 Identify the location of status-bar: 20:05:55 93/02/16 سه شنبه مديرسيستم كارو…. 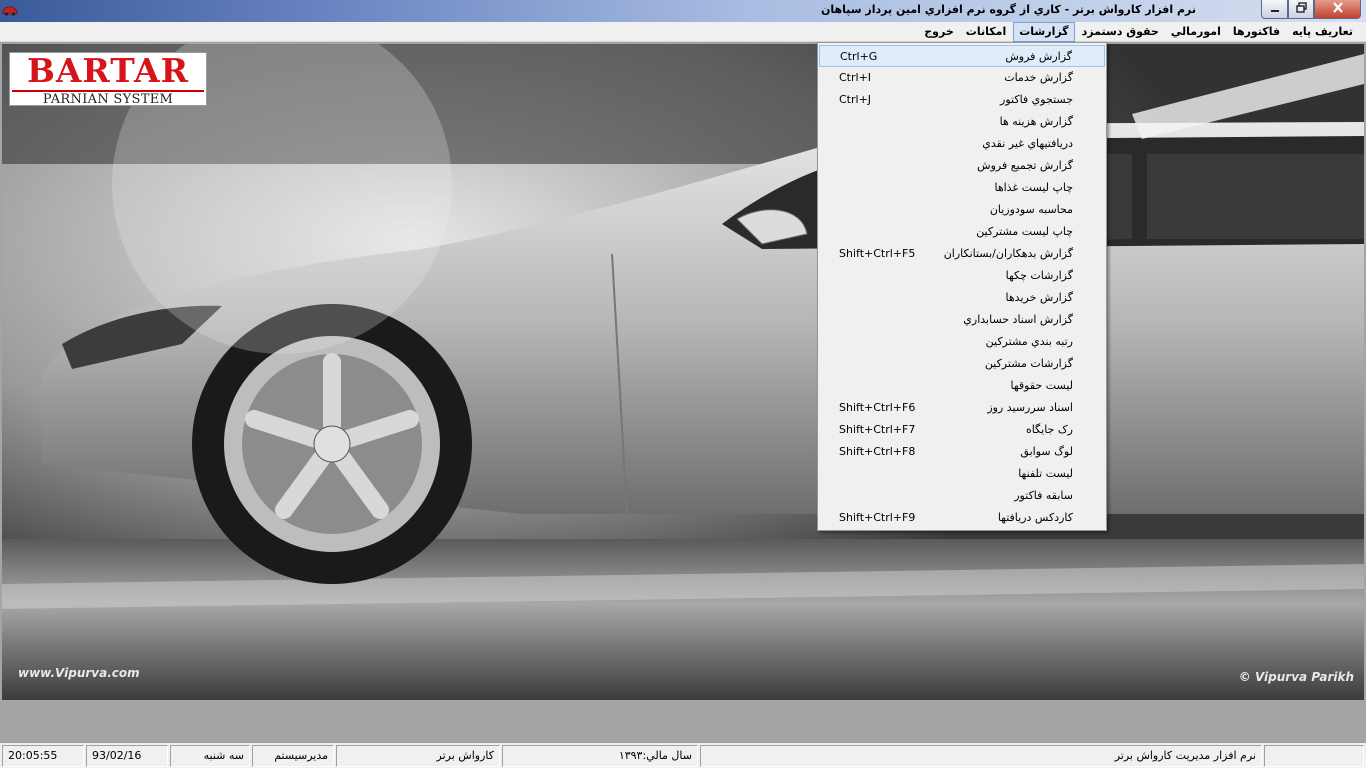
(683, 755).